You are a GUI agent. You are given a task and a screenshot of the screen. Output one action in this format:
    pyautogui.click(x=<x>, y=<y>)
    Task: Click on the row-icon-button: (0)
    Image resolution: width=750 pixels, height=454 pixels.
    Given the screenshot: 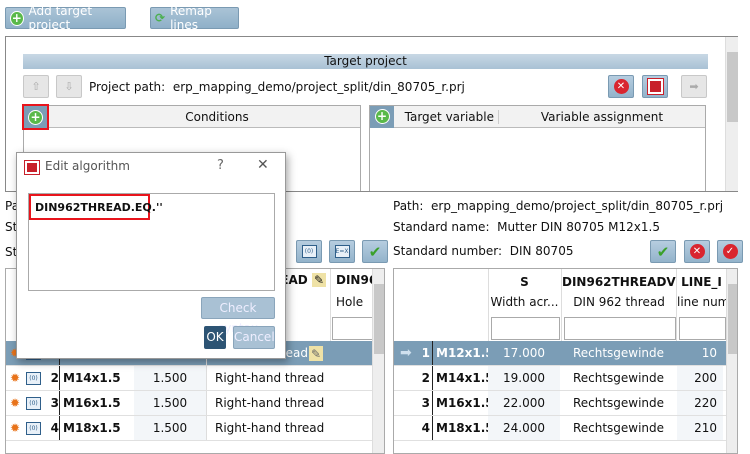 What is the action you would take?
    pyautogui.click(x=309, y=251)
    